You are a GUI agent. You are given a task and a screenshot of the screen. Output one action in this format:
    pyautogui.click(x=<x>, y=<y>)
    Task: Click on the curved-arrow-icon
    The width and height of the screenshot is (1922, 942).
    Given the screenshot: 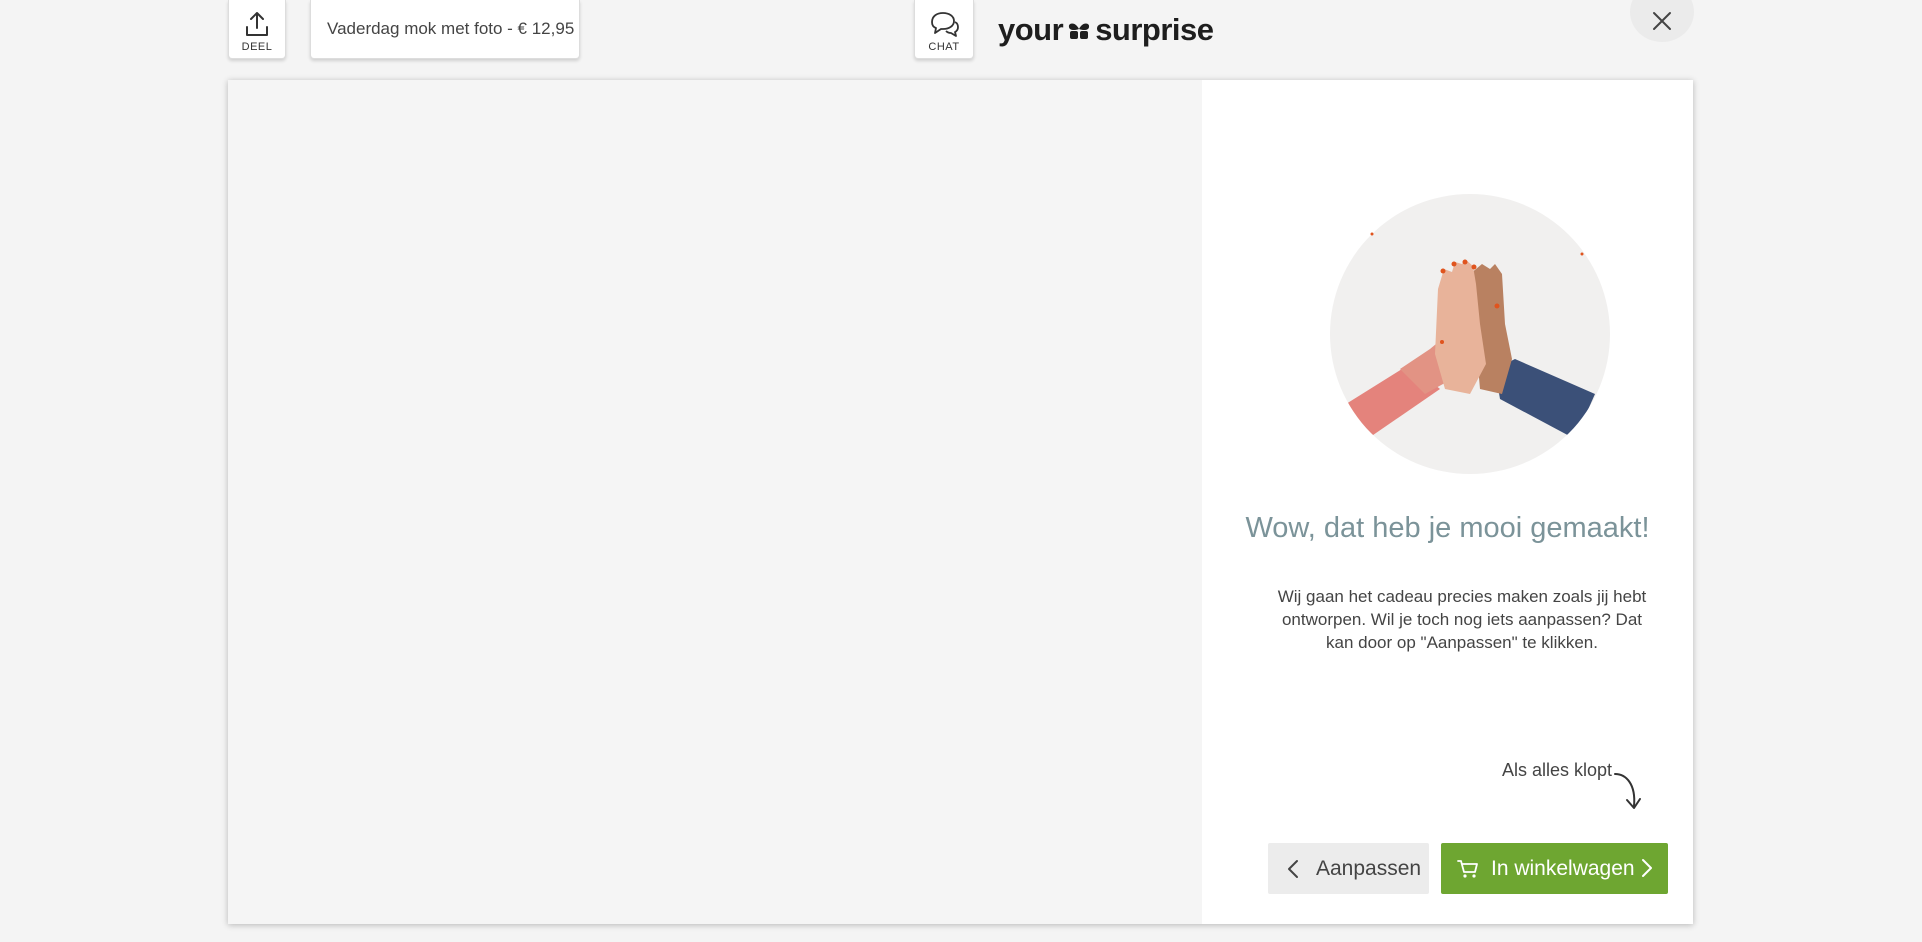 What is the action you would take?
    pyautogui.click(x=1627, y=791)
    